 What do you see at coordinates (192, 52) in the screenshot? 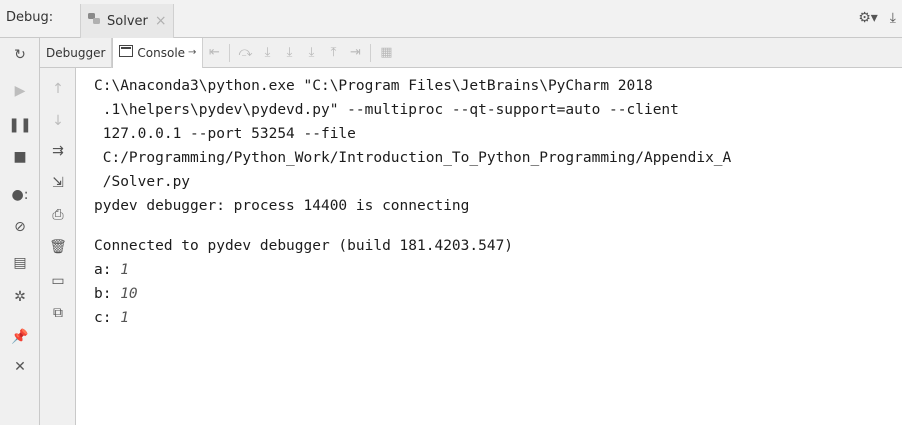
I see `pin-arrow-icon: →` at bounding box center [192, 52].